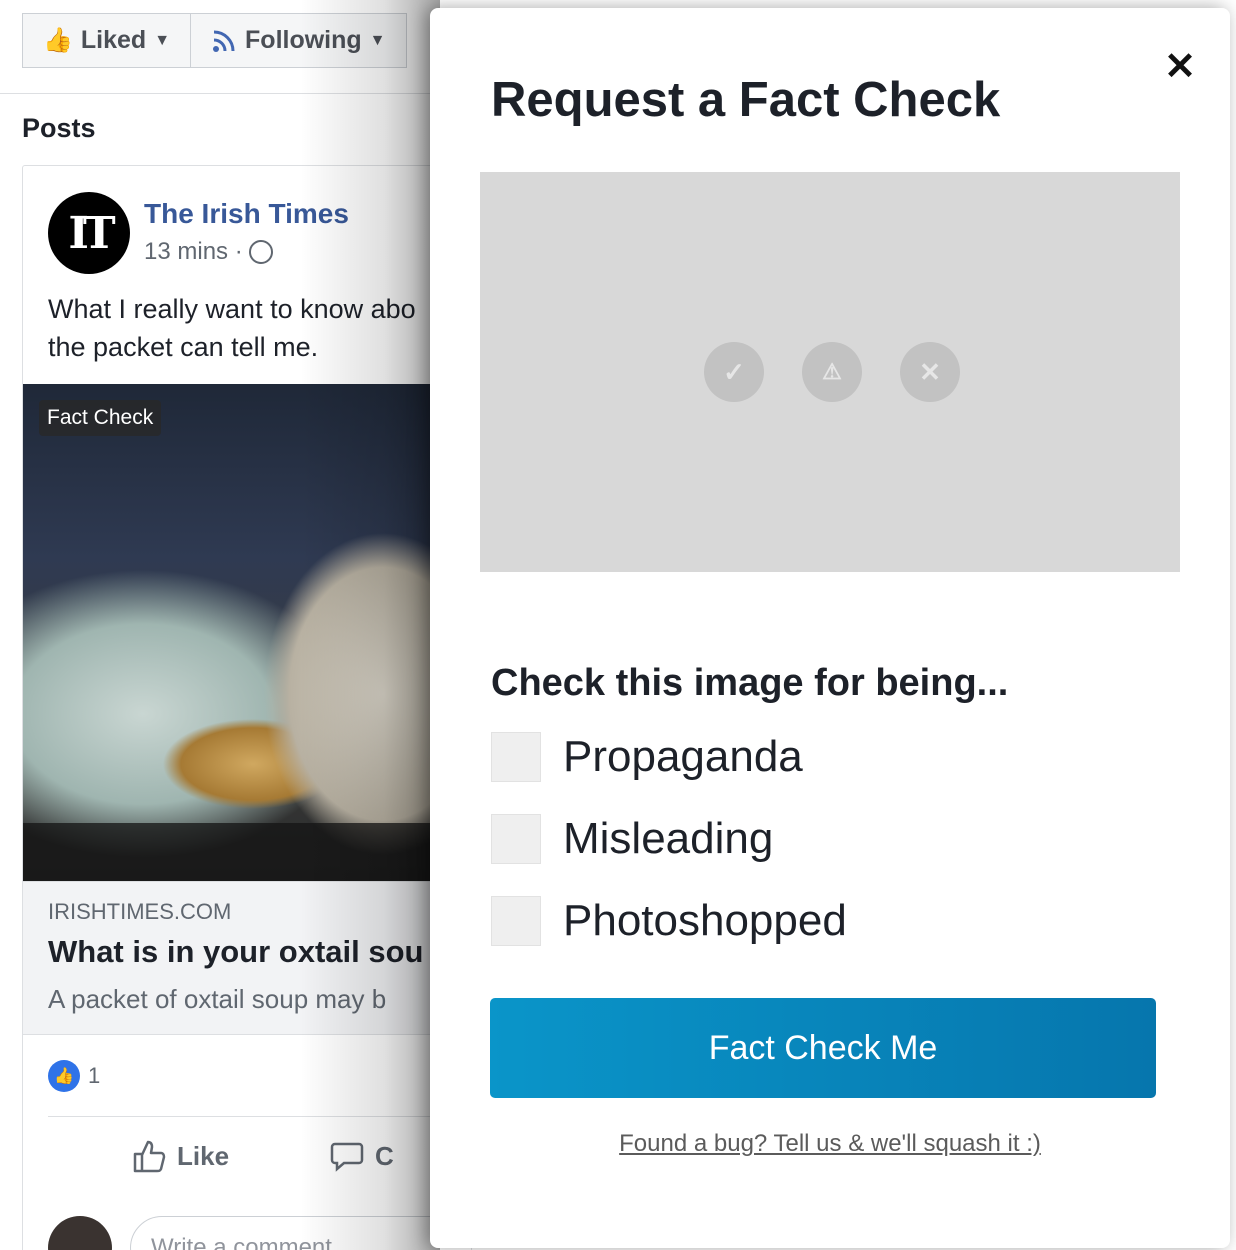 The height and width of the screenshot is (1250, 1236). What do you see at coordinates (734, 372) in the screenshot?
I see `check-icon: ✓` at bounding box center [734, 372].